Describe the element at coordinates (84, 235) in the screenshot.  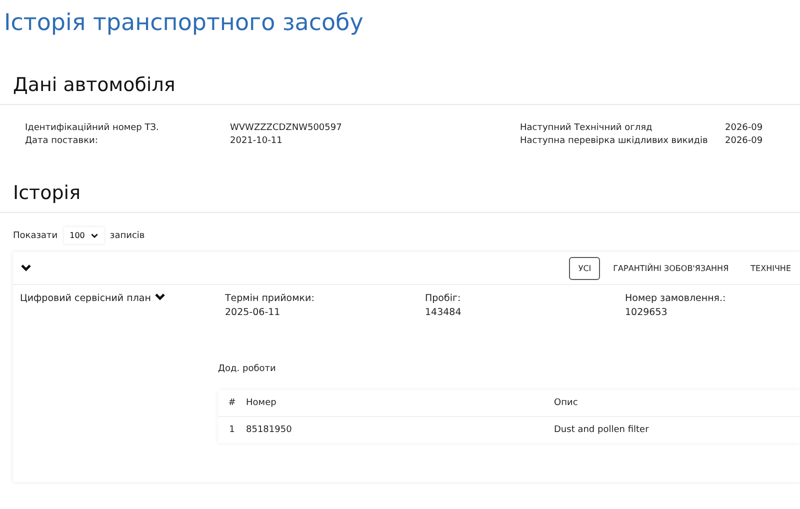
I see `page-size-dropdown: 100` at that location.